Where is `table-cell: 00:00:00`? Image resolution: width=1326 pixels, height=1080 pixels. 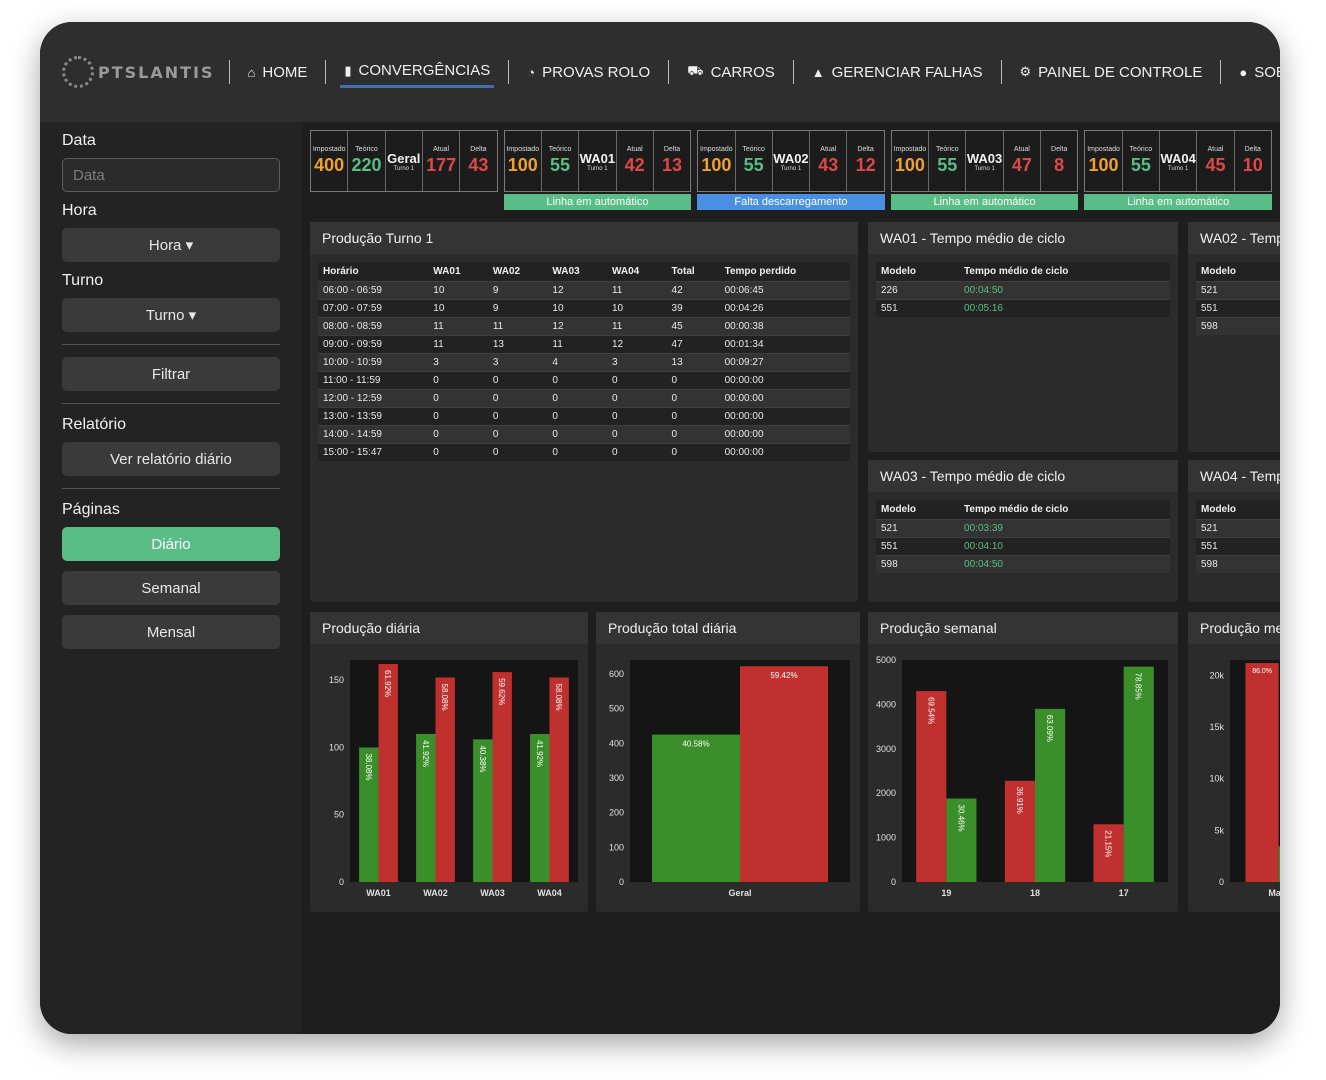 table-cell: 00:00:00 is located at coordinates (784, 416).